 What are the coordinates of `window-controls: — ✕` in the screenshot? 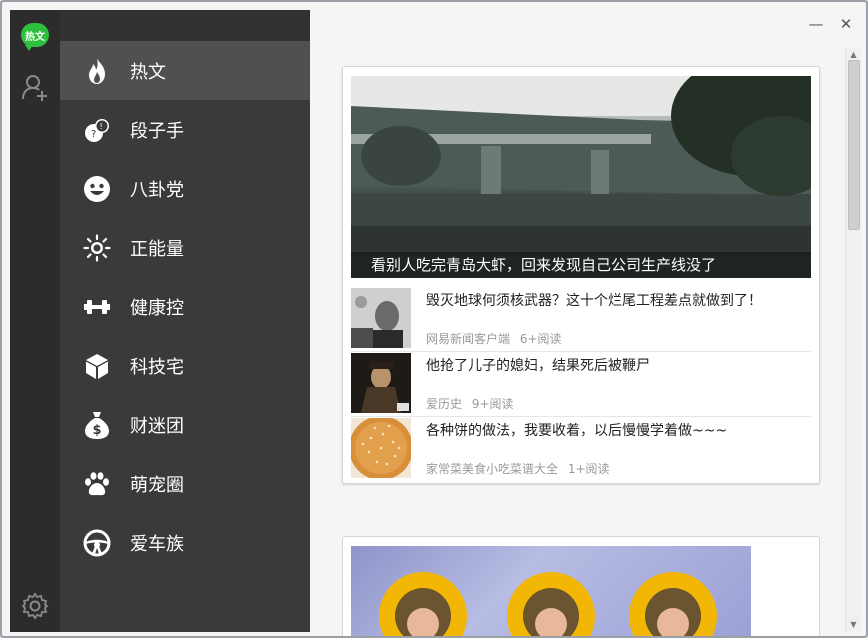 It's located at (831, 24).